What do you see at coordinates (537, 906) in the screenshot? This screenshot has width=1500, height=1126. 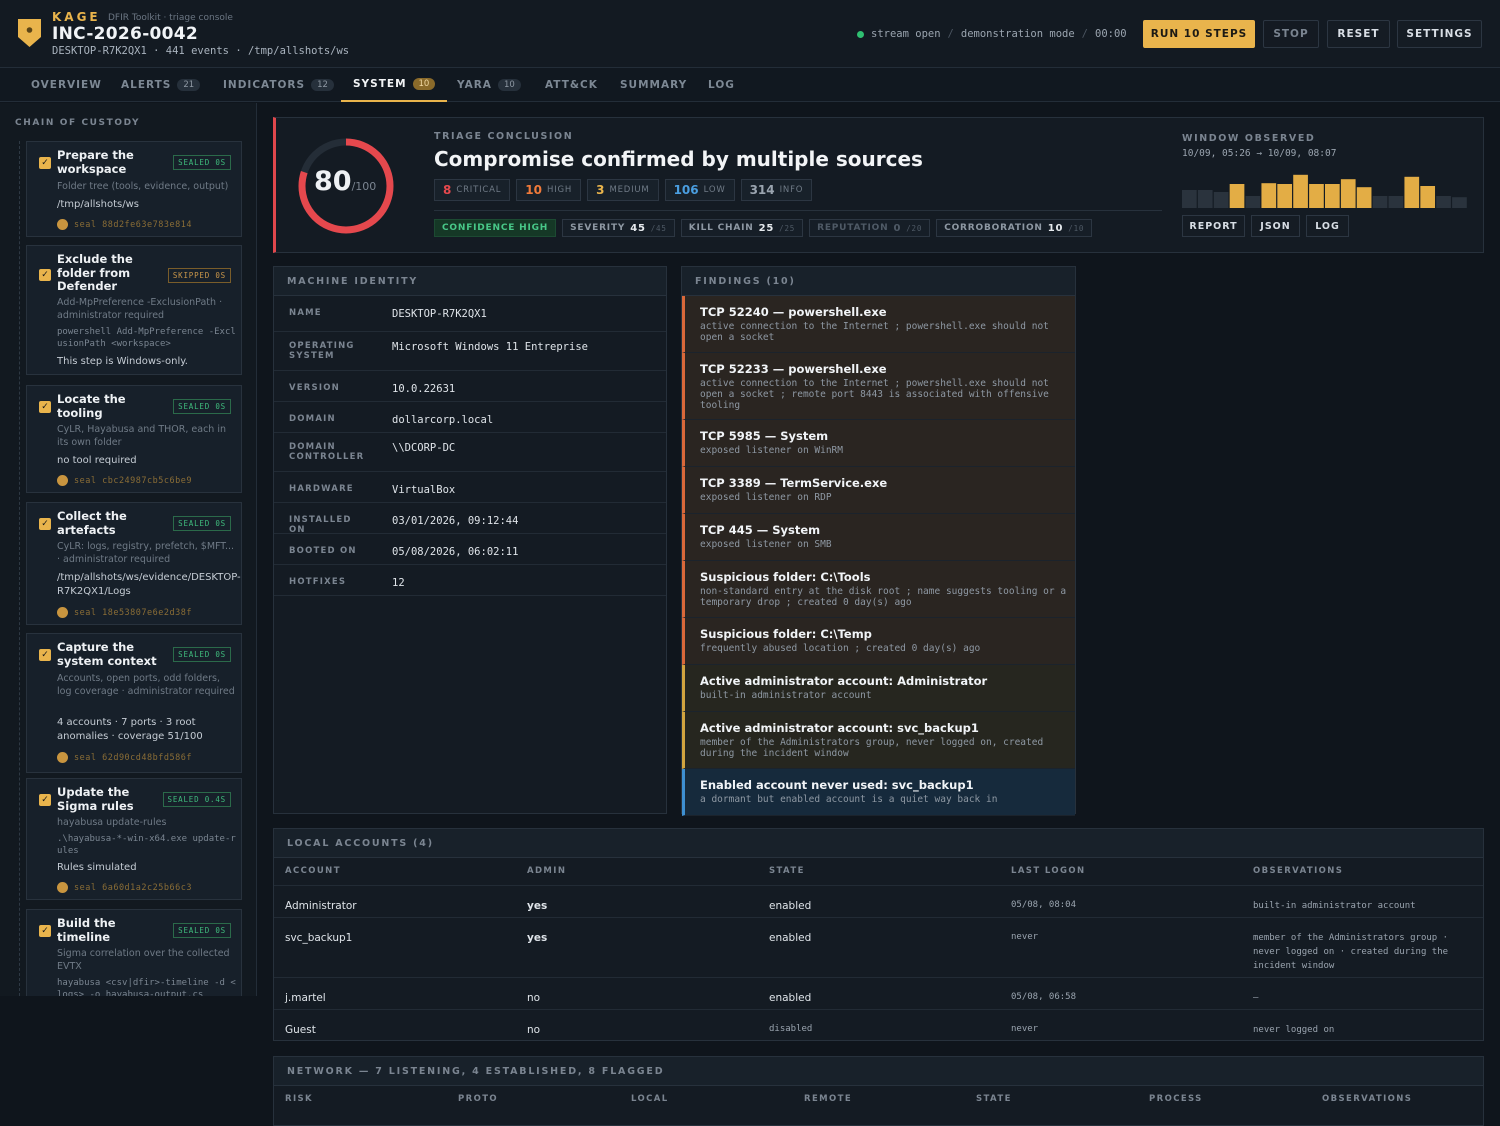 I see `account-admin: yes` at bounding box center [537, 906].